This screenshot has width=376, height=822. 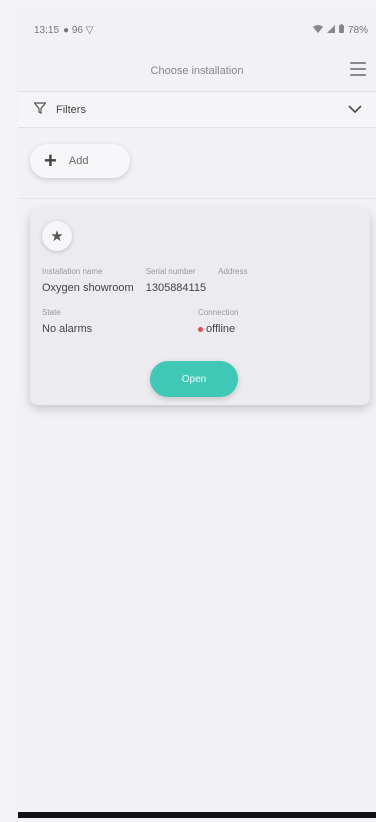 I want to click on plus-icon: +, so click(x=50, y=160).